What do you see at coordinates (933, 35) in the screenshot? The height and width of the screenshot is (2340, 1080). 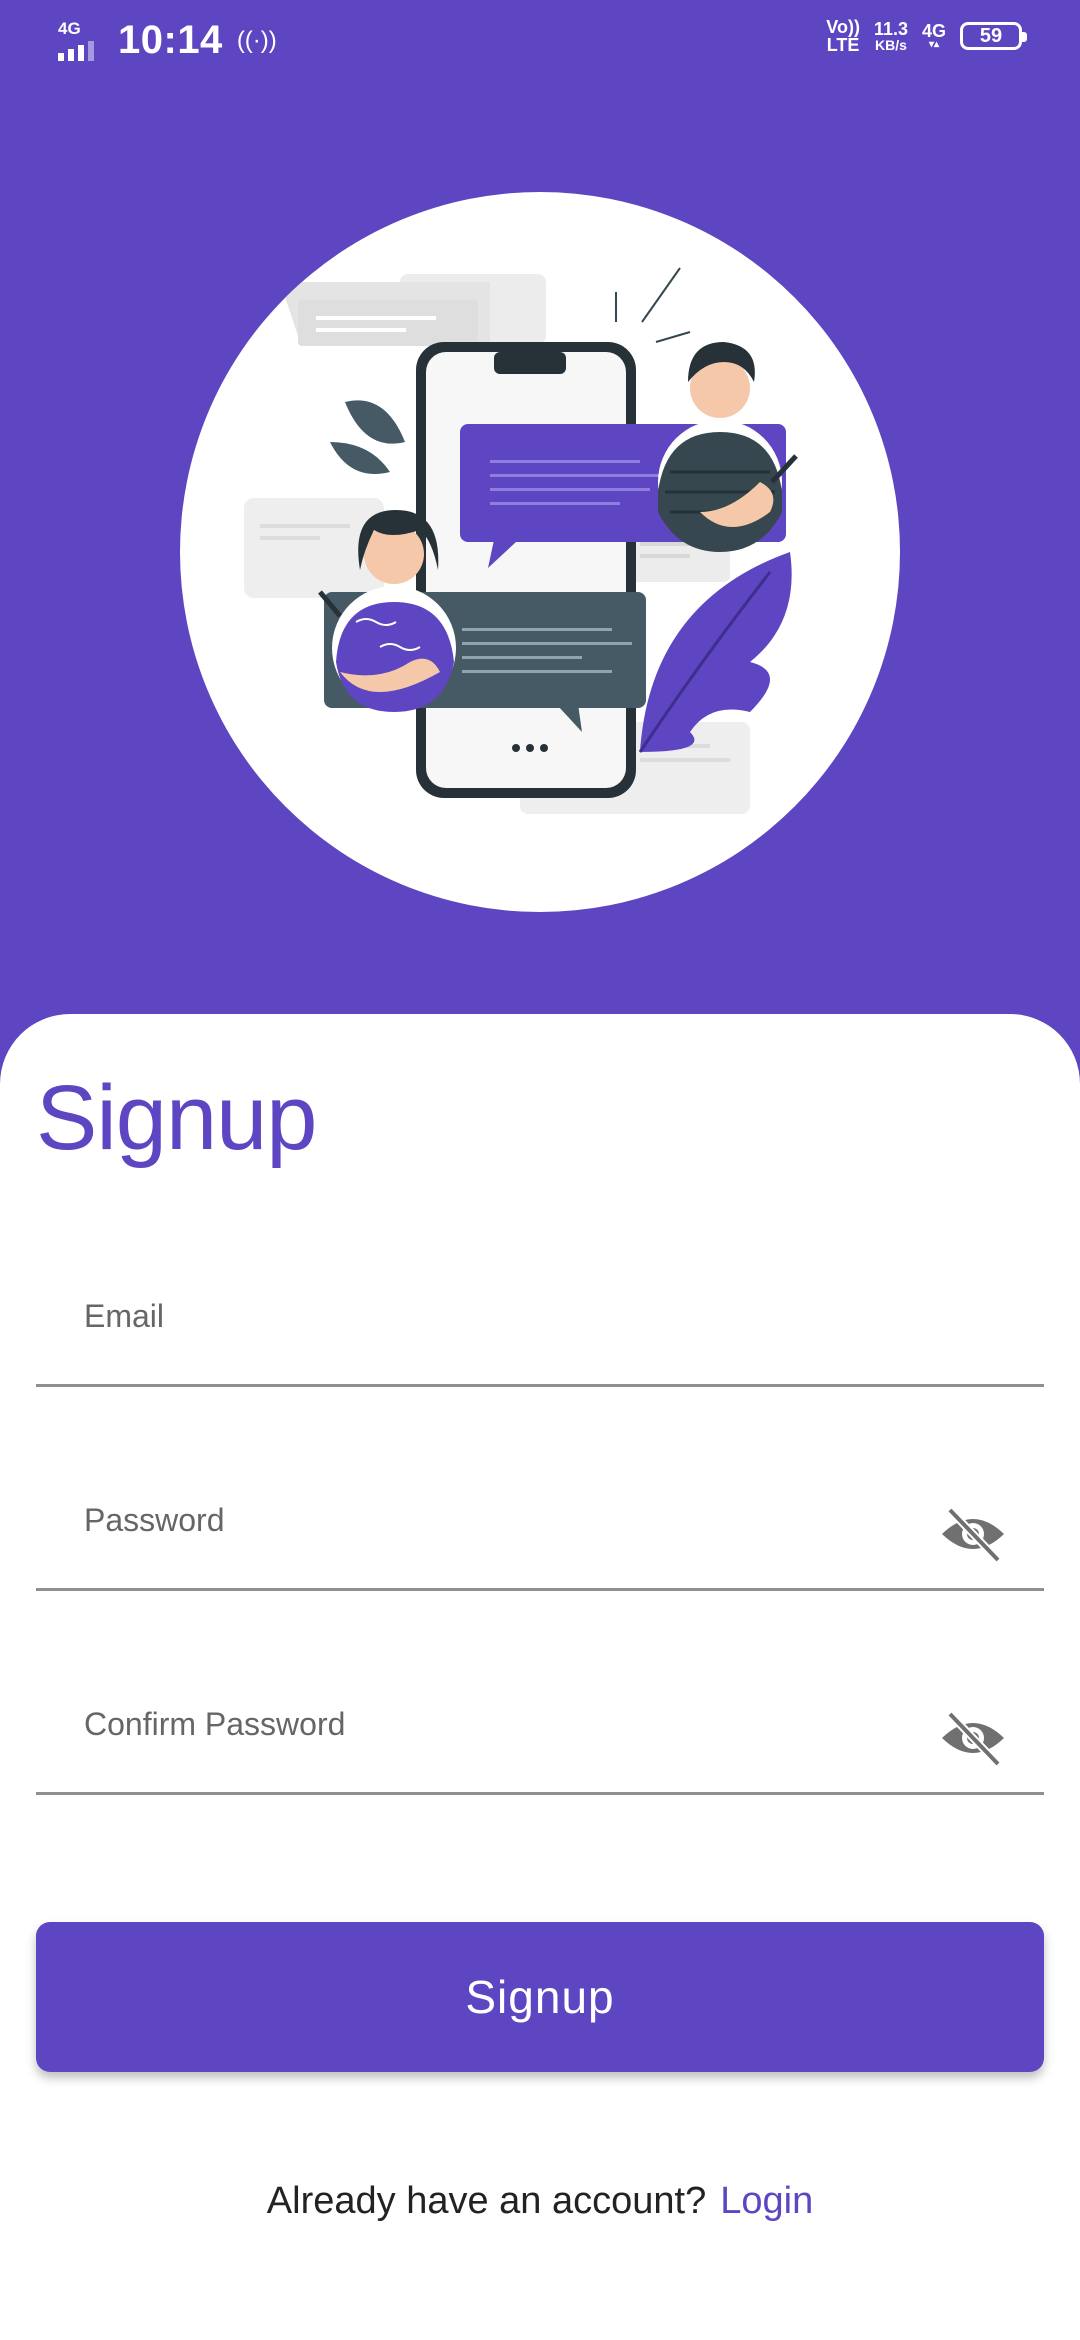 I see `network-type-icon: 4G ▾▴` at bounding box center [933, 35].